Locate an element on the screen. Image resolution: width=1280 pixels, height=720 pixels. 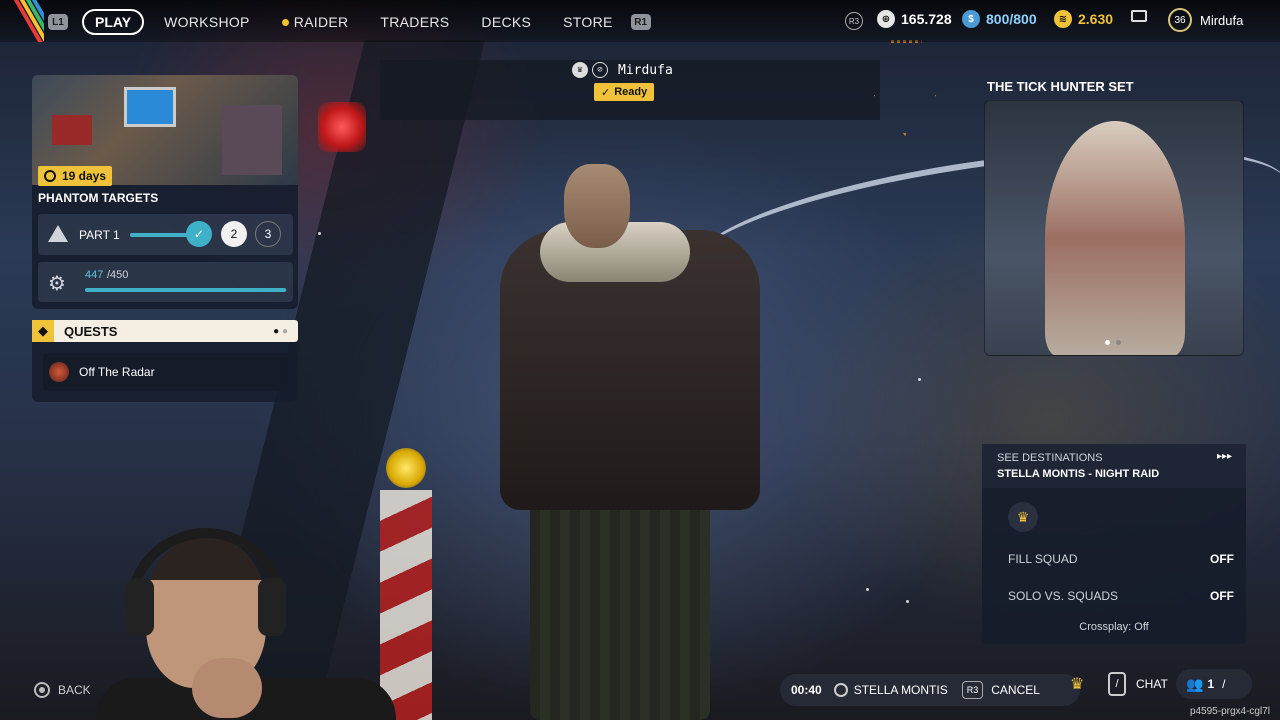
party-button: 👥 1 / is located at coordinates (1214, 684).